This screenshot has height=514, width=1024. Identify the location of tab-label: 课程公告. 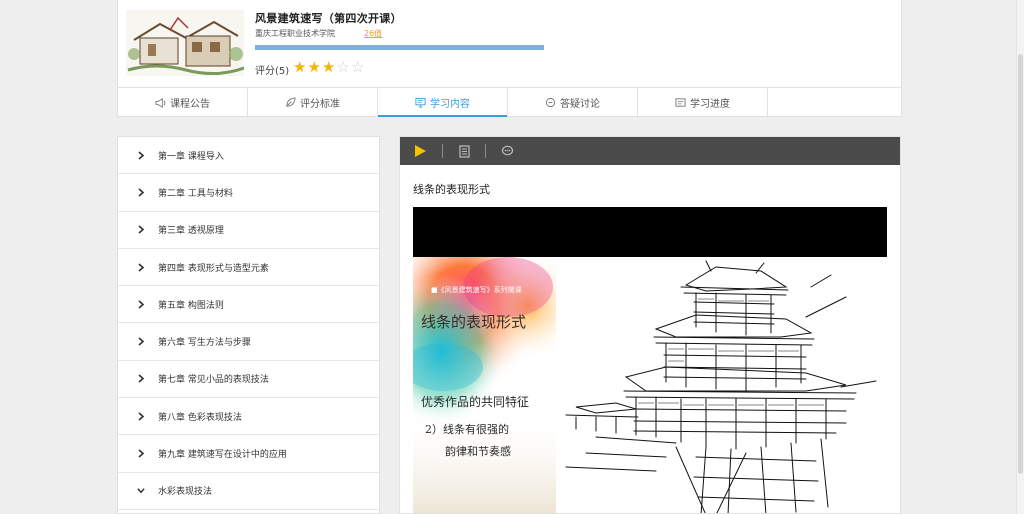
(190, 104).